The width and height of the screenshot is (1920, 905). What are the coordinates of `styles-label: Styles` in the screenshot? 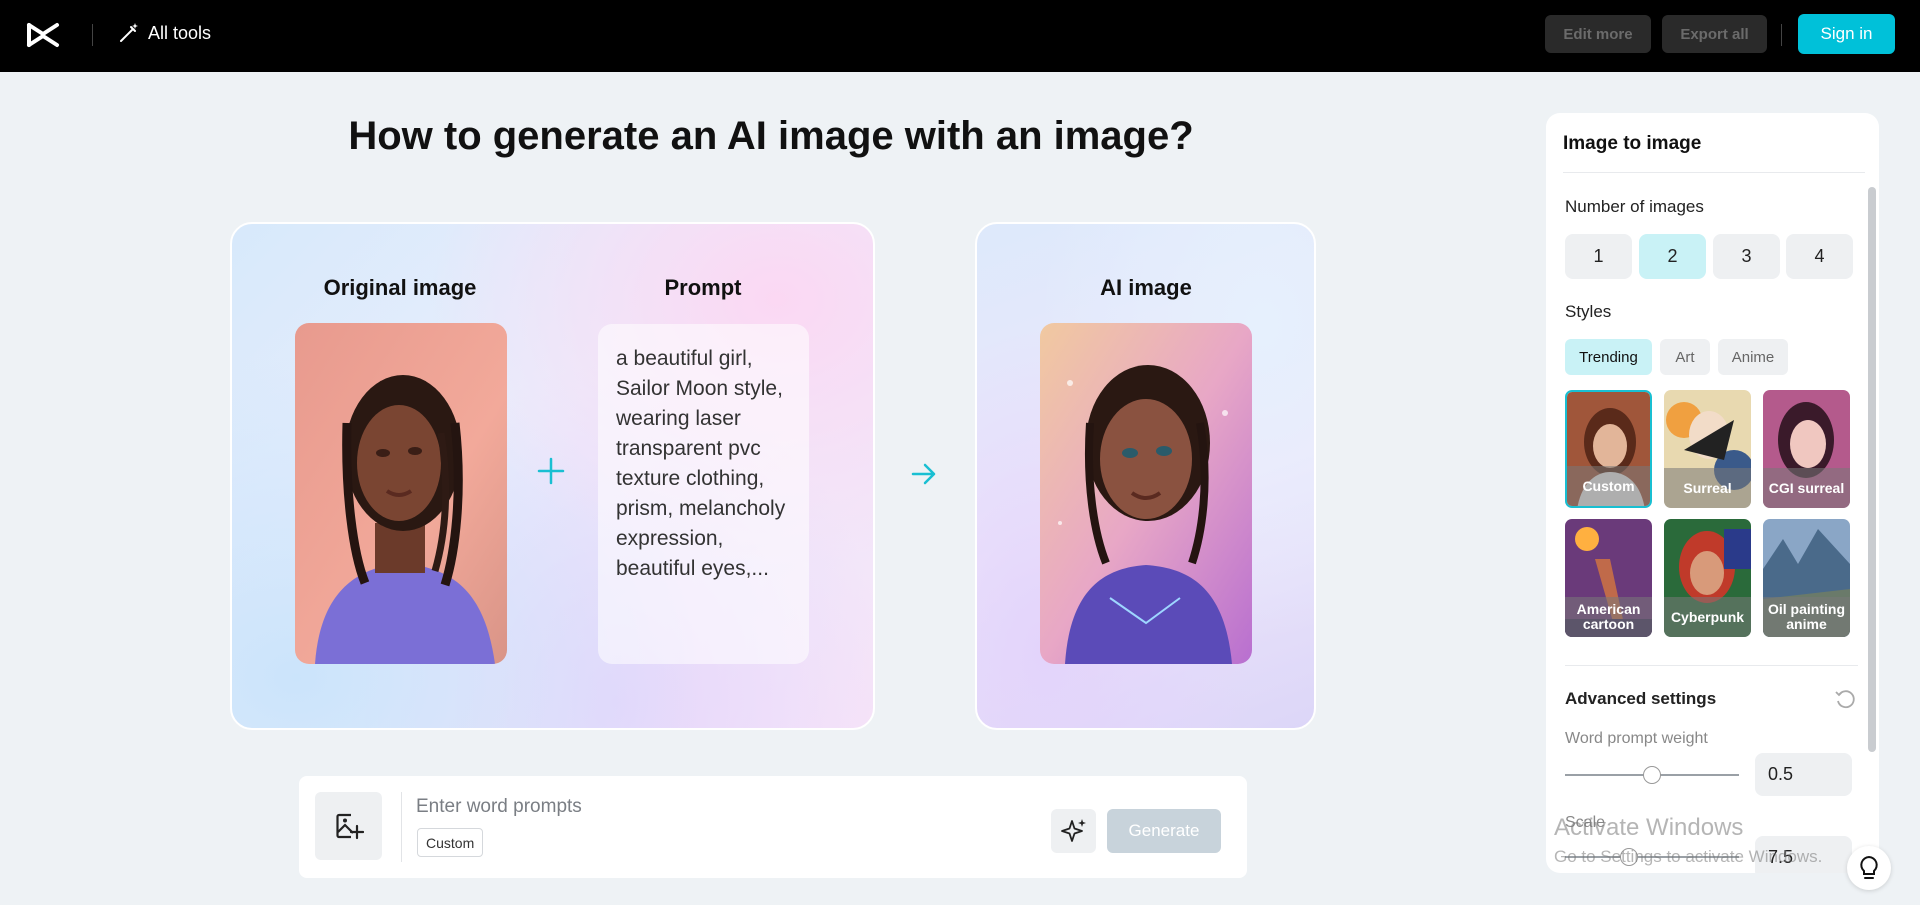 It's located at (1588, 311).